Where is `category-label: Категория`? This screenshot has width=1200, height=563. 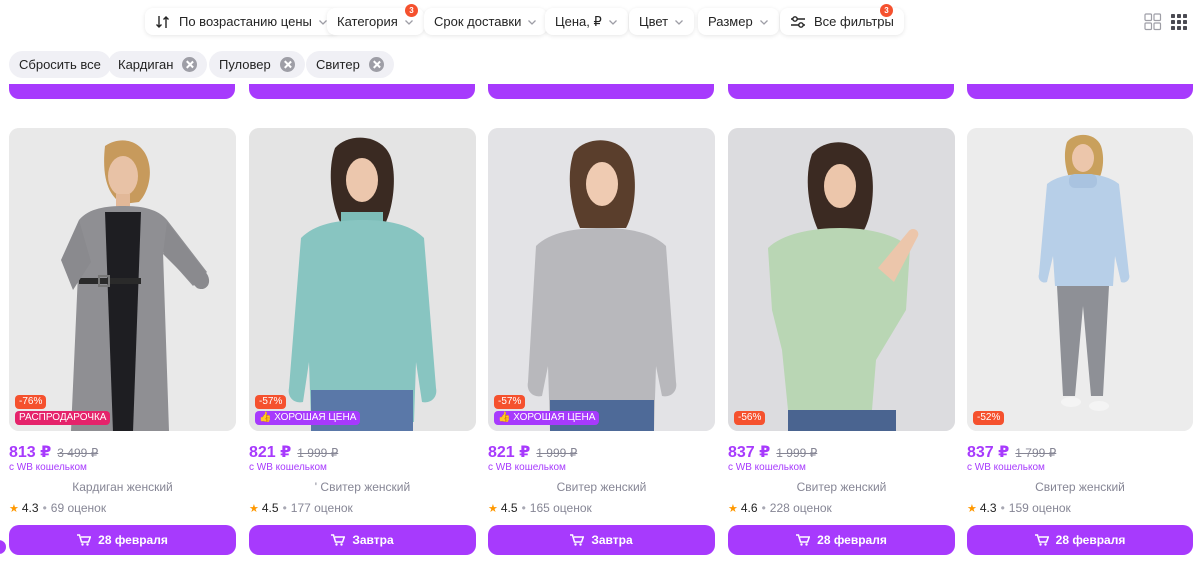 category-label: Категория is located at coordinates (367, 21).